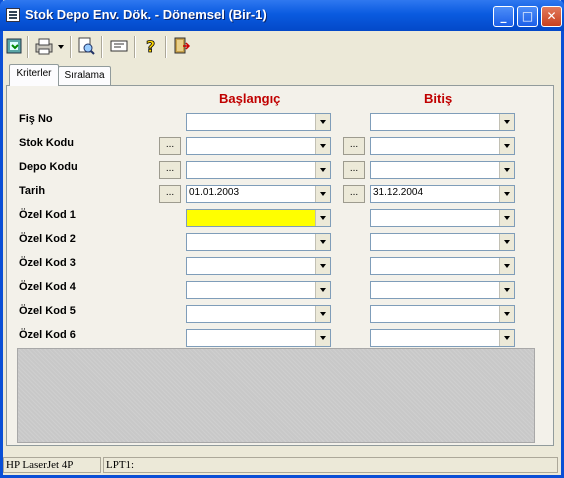  Describe the element at coordinates (258, 338) in the screenshot. I see `ozel-kod-6-start-combo` at that location.